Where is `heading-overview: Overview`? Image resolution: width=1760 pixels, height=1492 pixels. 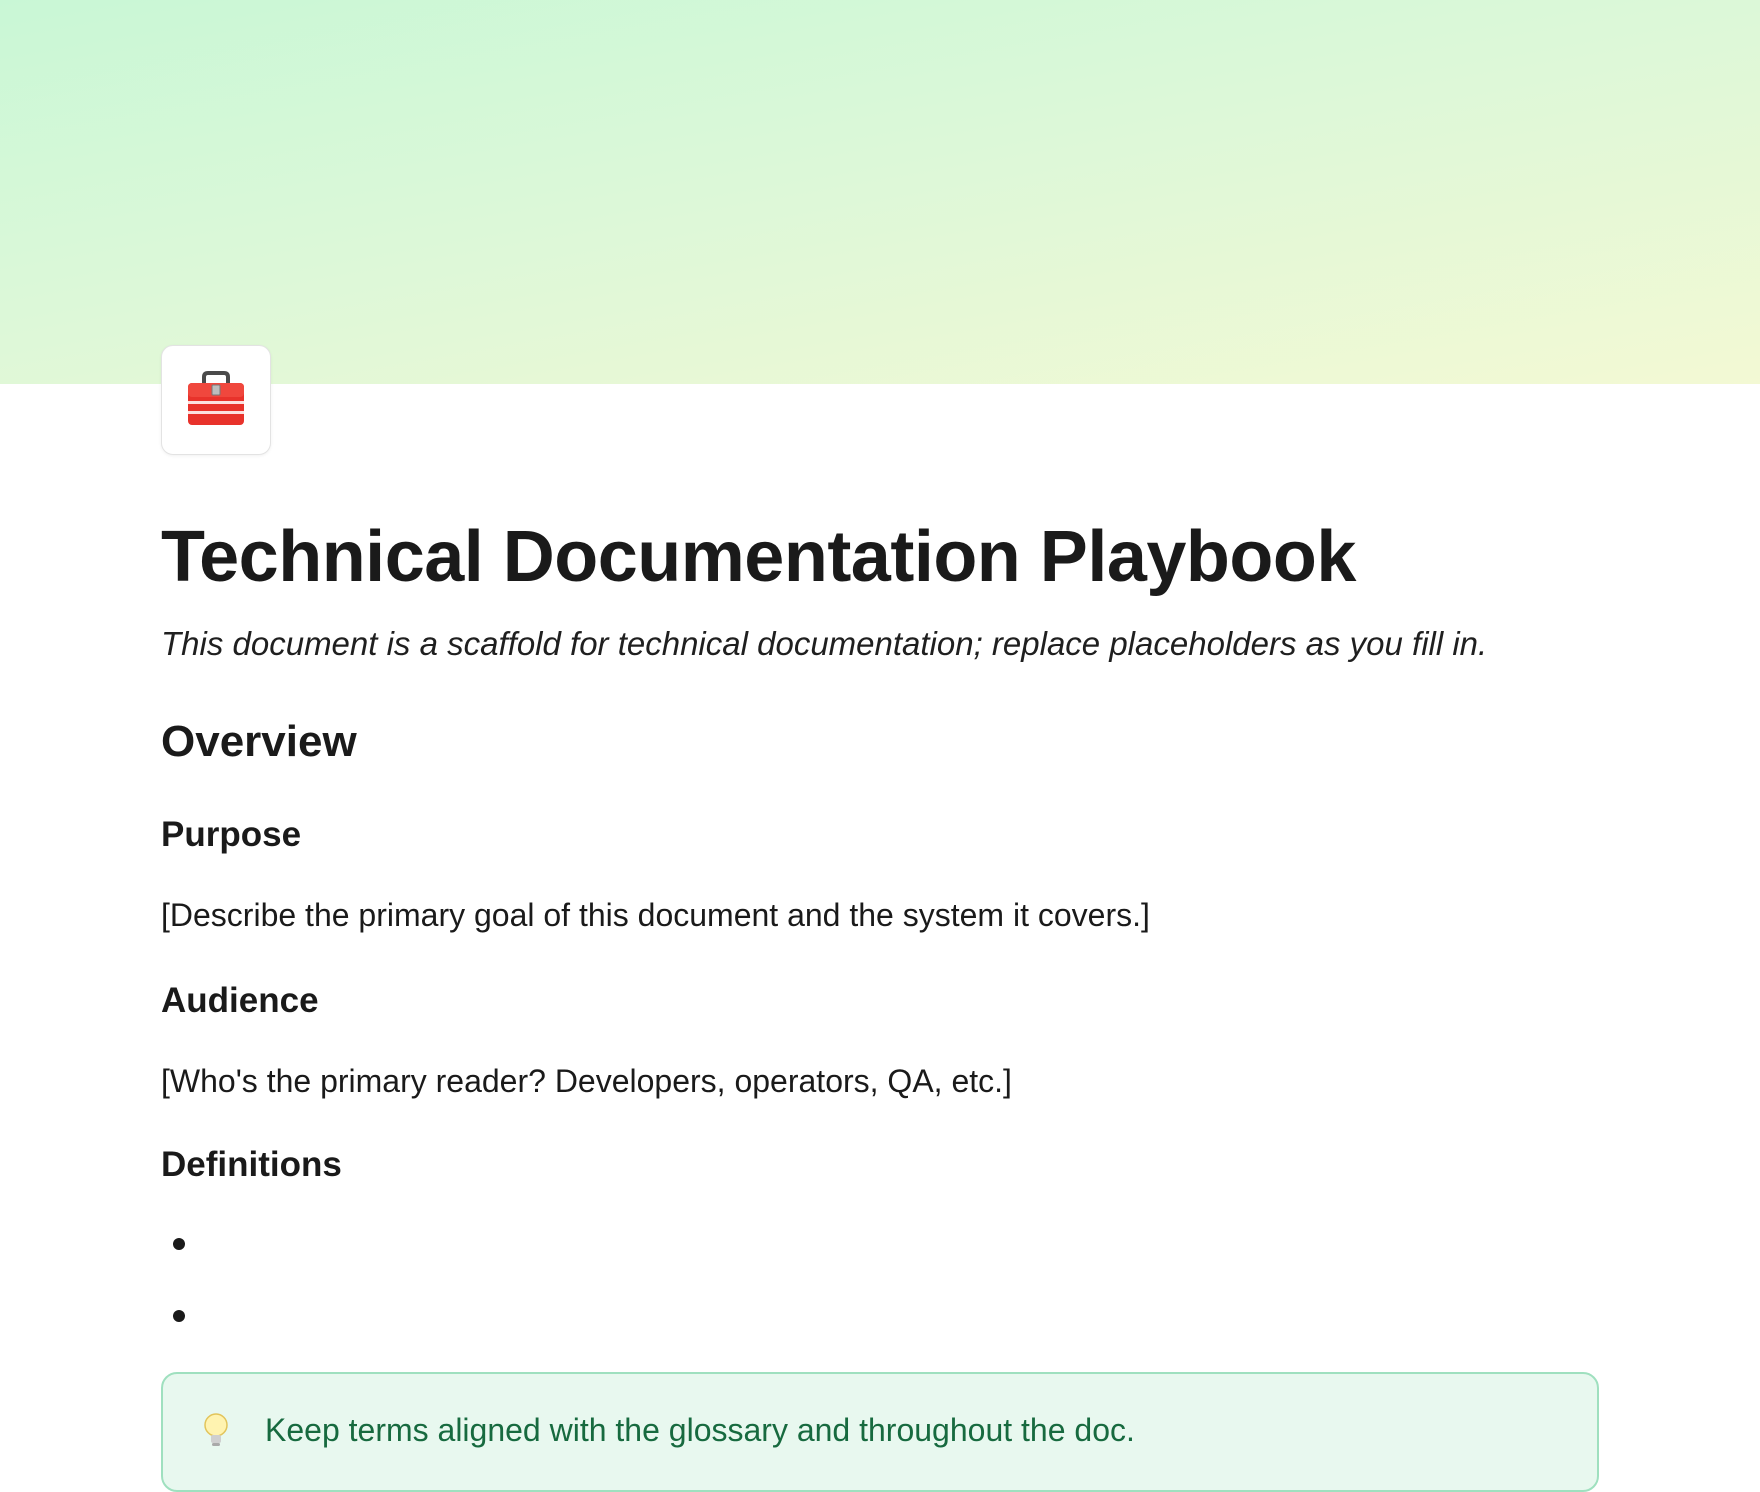 heading-overview: Overview is located at coordinates (259, 742).